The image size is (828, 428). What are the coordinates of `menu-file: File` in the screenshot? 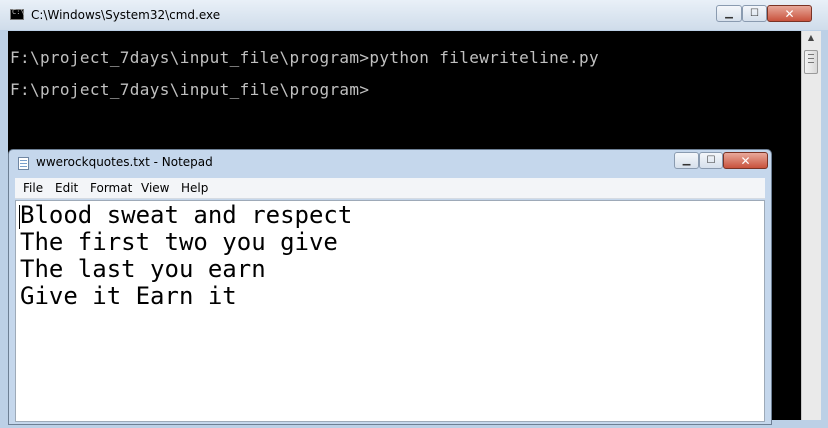 It's located at (33, 188).